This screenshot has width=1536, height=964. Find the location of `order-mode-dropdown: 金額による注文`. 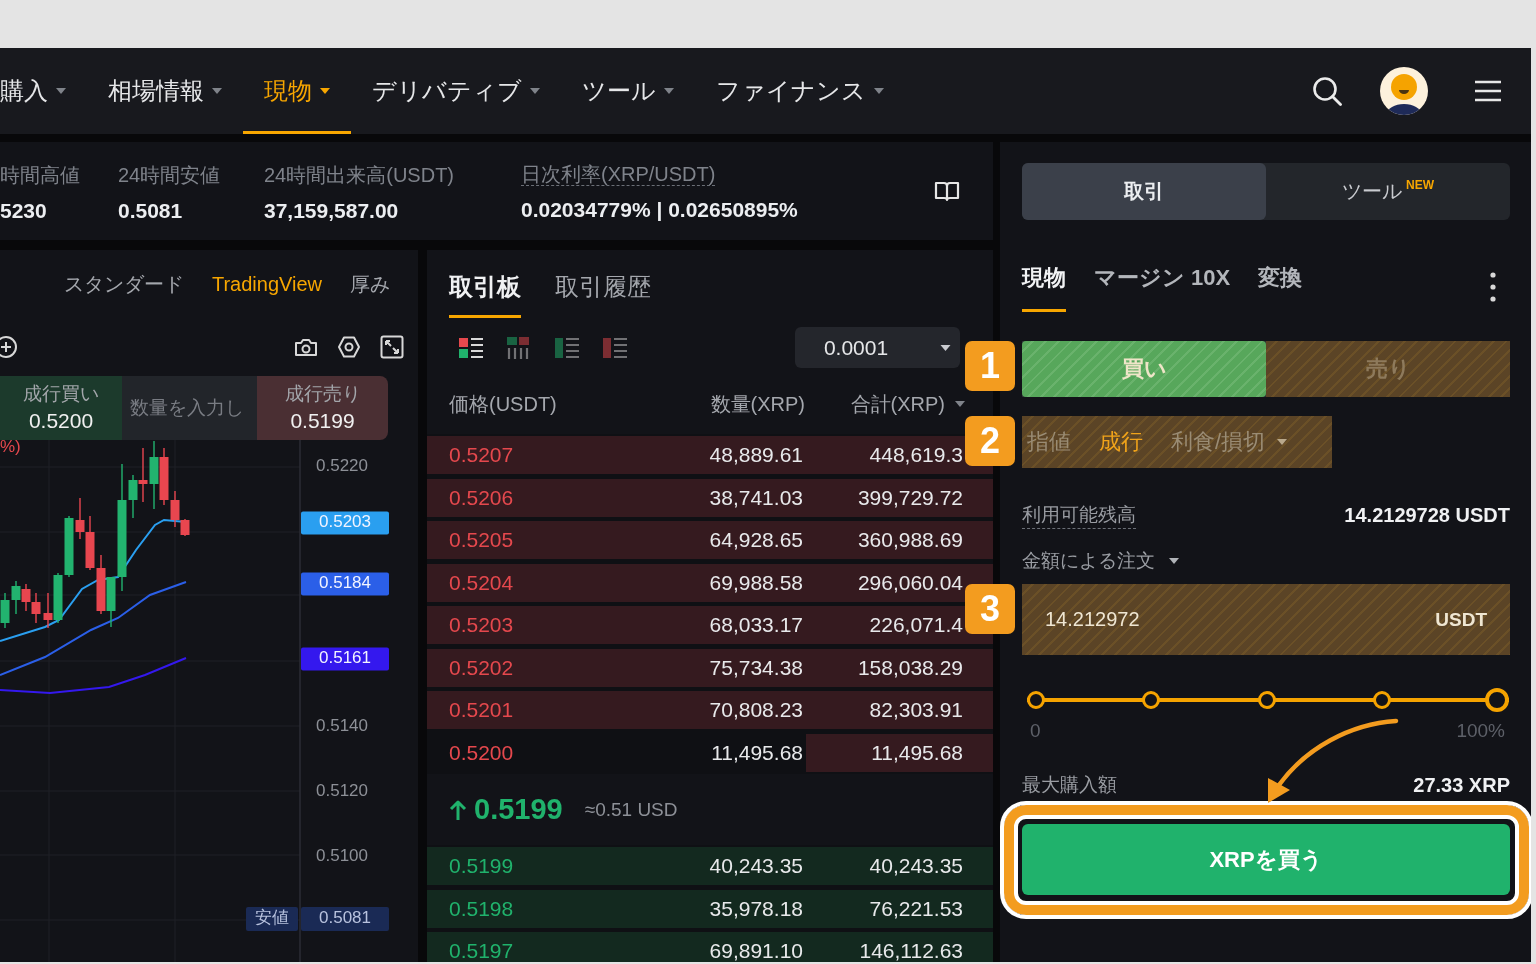

order-mode-dropdown: 金額による注文 is located at coordinates (1100, 561).